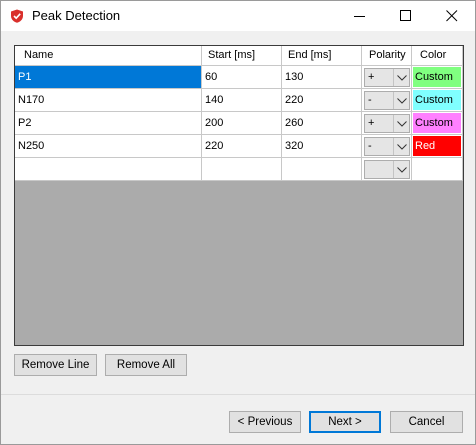  Describe the element at coordinates (387, 56) in the screenshot. I see `column-header-polarity: Polarity` at that location.